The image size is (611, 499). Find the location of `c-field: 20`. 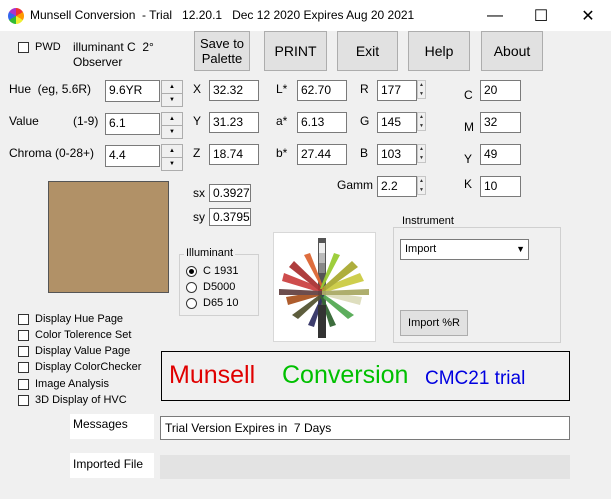

c-field: 20 is located at coordinates (500, 90).